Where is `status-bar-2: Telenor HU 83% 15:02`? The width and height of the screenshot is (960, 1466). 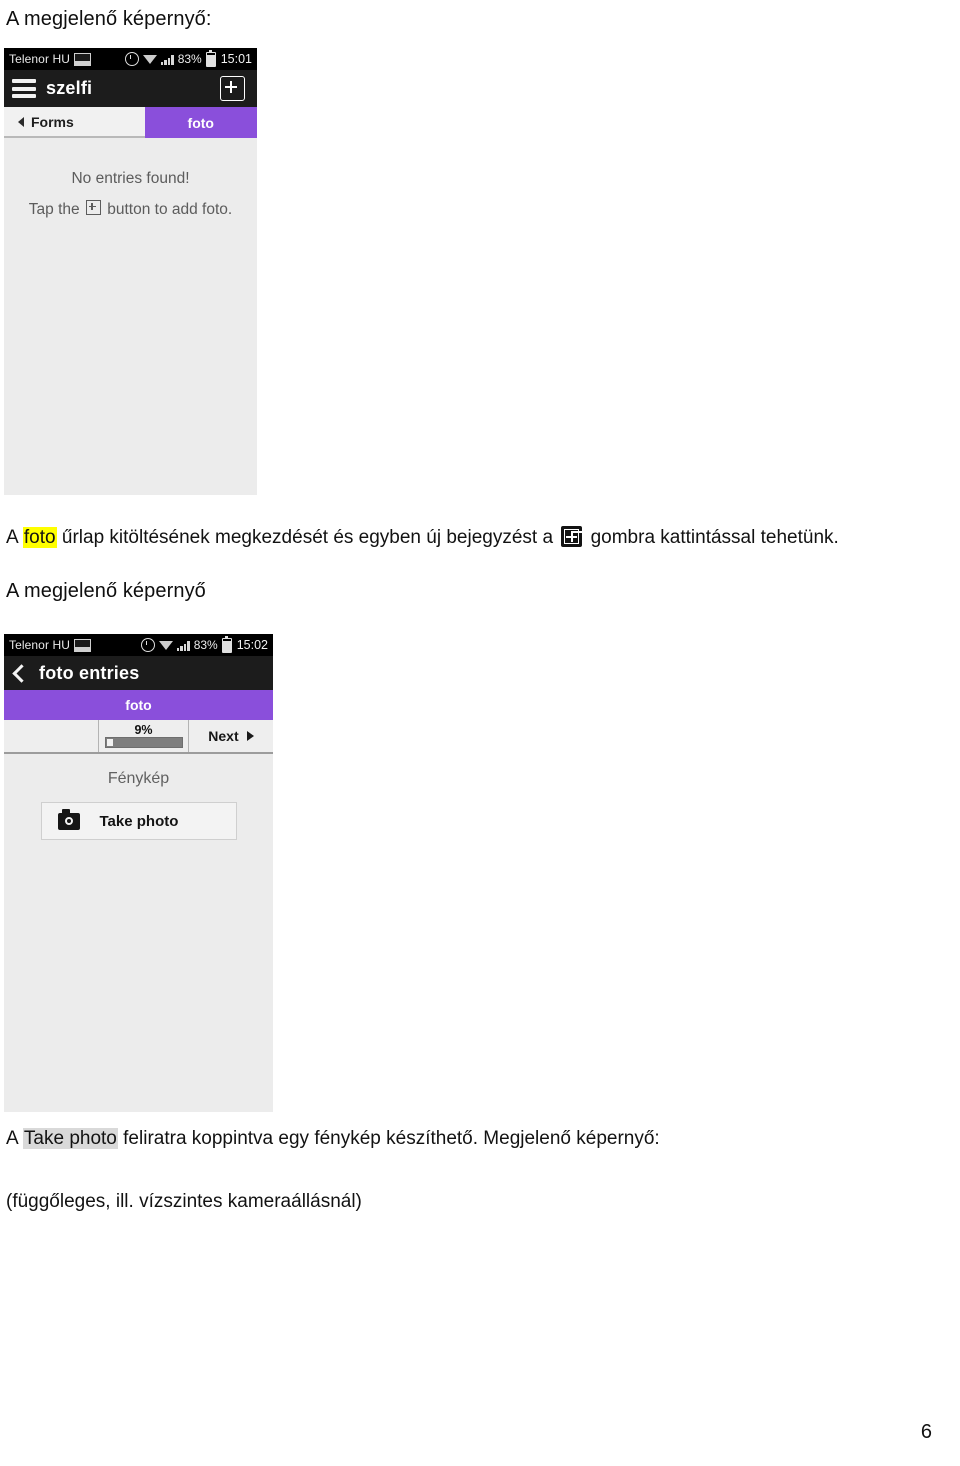
status-bar-2: Telenor HU 83% 15:02 is located at coordinates (138, 645).